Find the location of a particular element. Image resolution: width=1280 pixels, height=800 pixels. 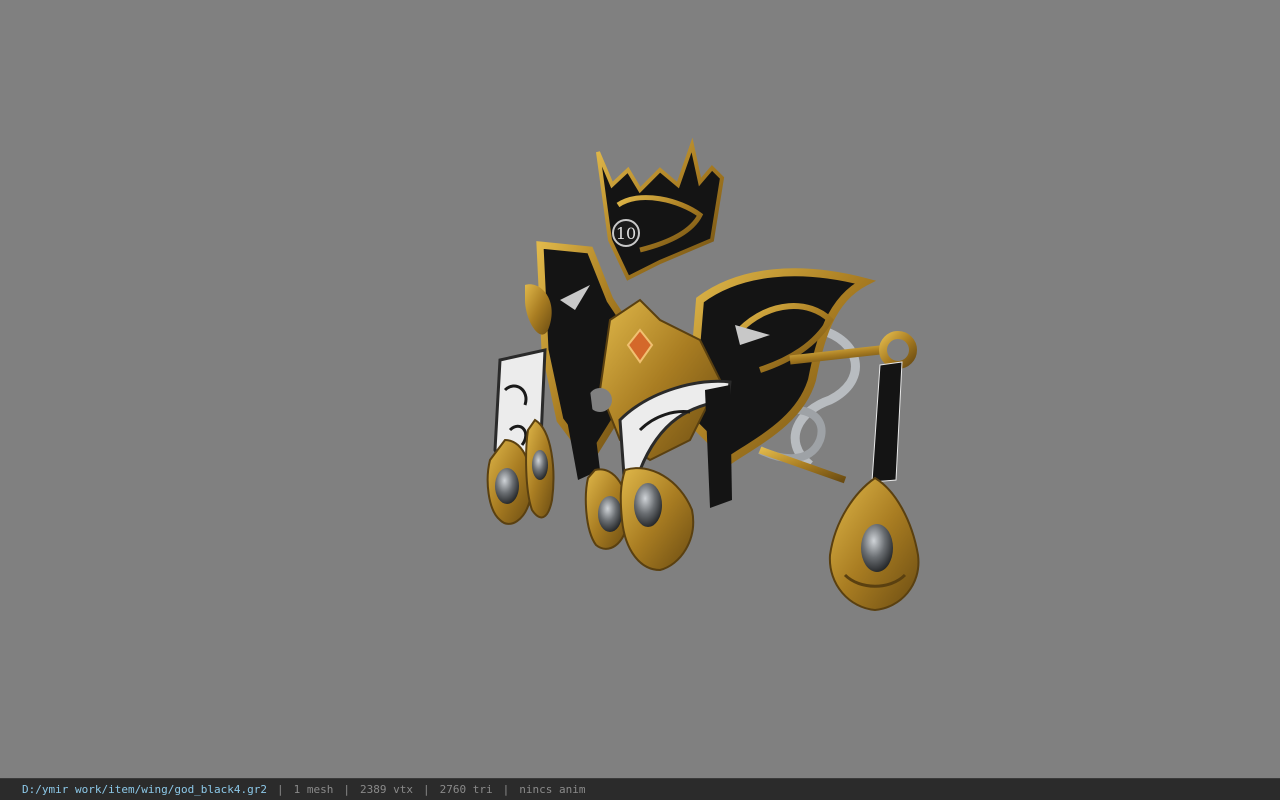

triangle-count: 2760 tri is located at coordinates (466, 789).